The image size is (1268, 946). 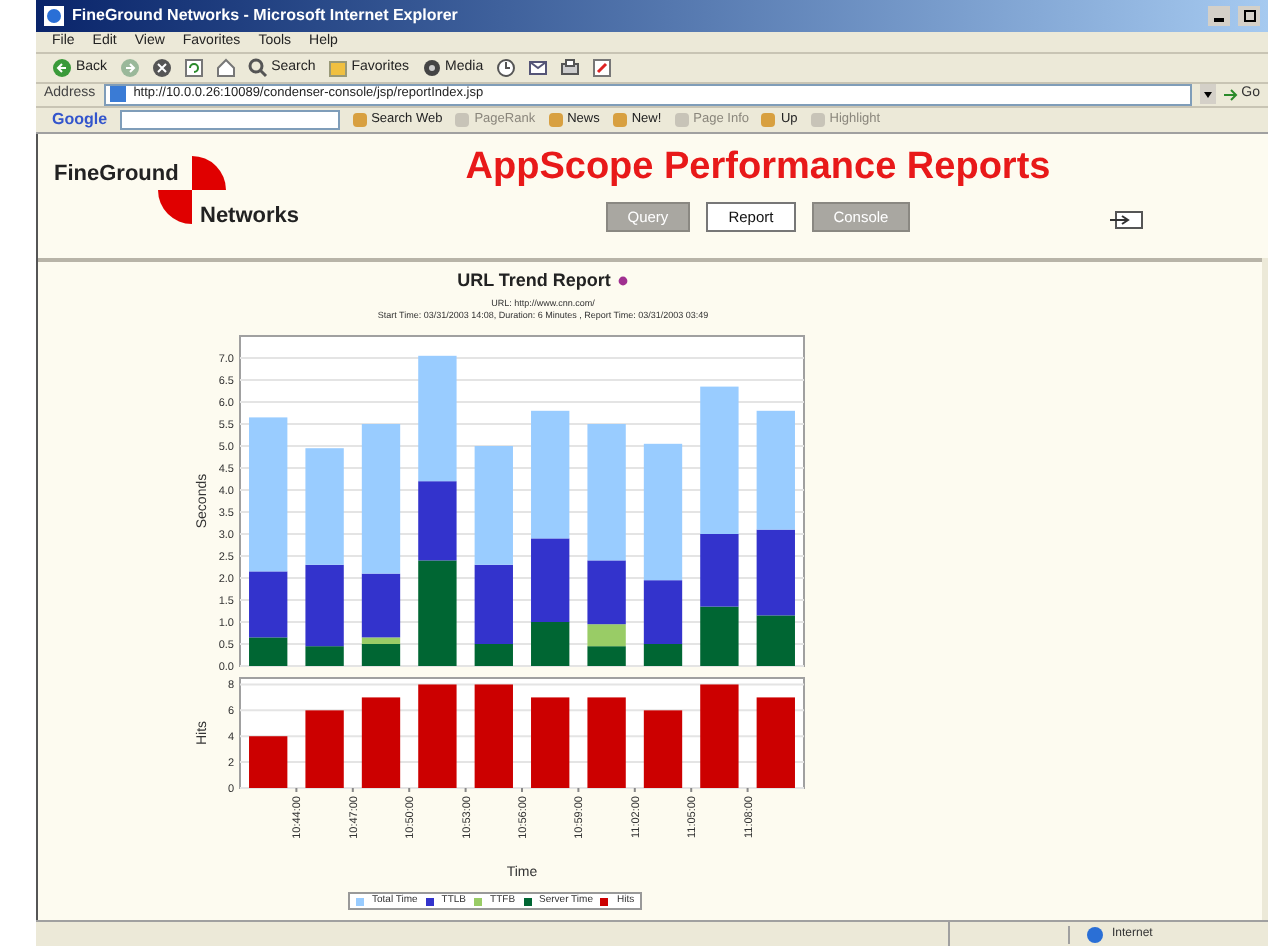 I want to click on disc-icon, so click(x=431, y=67).